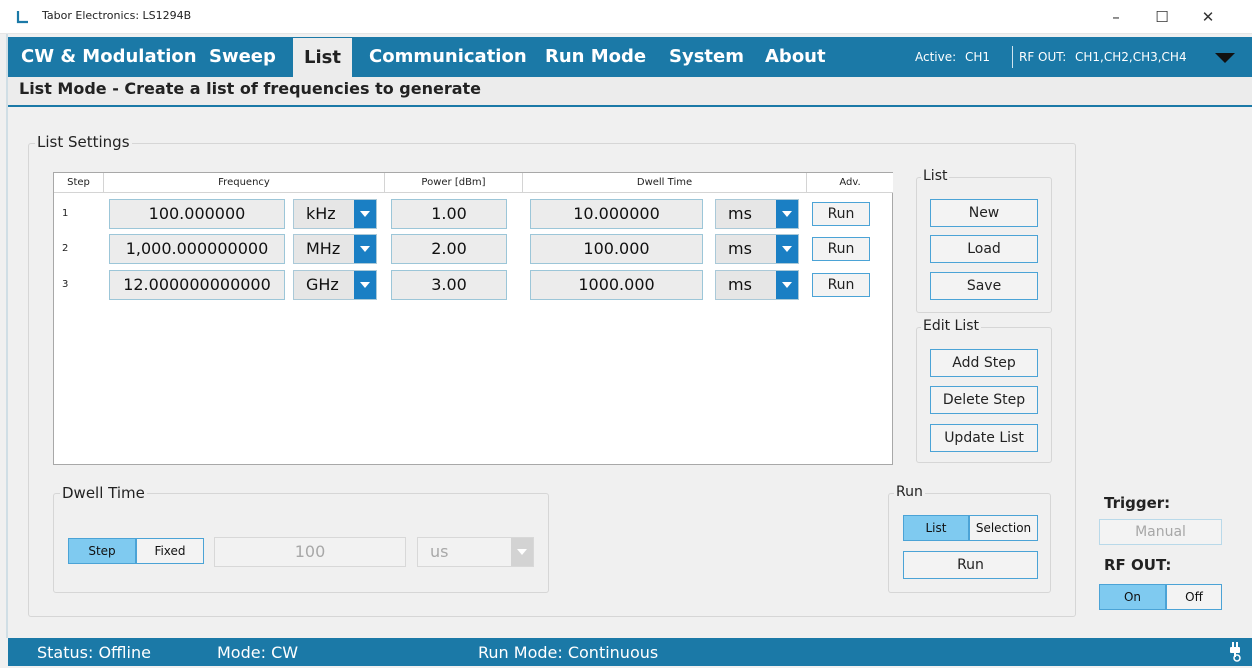 Image resolution: width=1252 pixels, height=668 pixels. I want to click on tab-run-mode: Run Mode, so click(595, 57).